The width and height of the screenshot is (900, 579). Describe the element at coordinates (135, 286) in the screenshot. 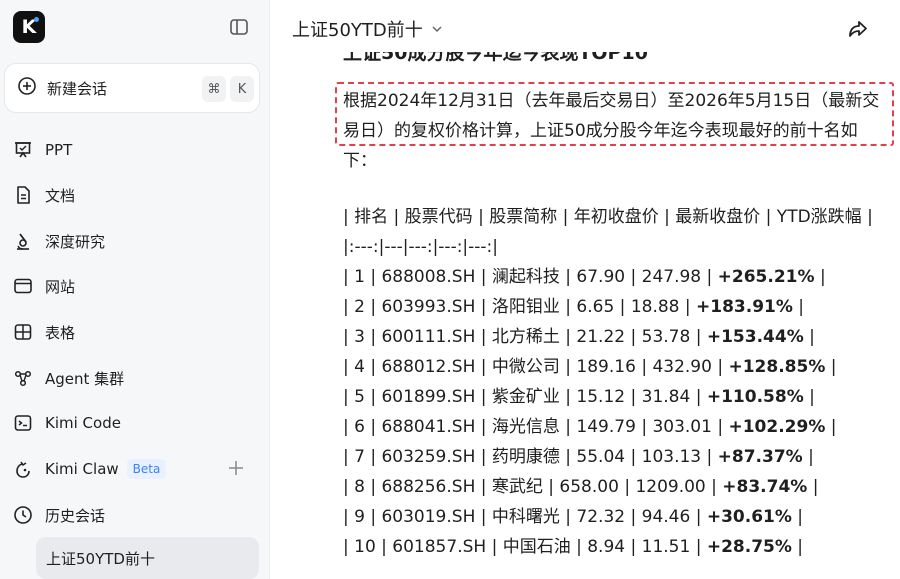

I see `sidebar-item-website: 网站` at that location.